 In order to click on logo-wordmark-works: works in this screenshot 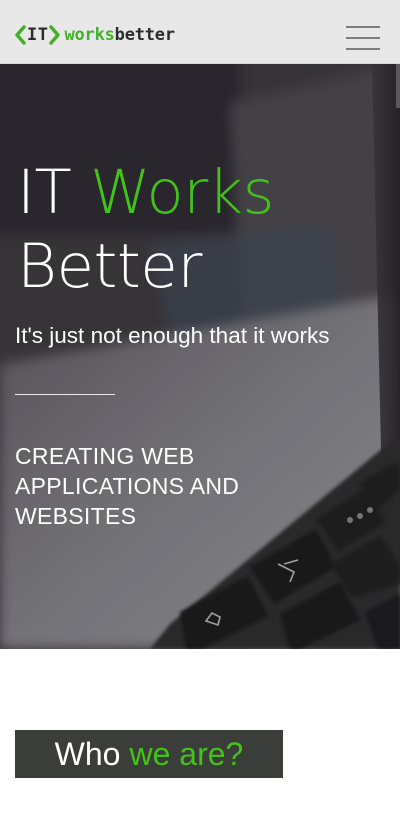, I will do `click(89, 35)`.